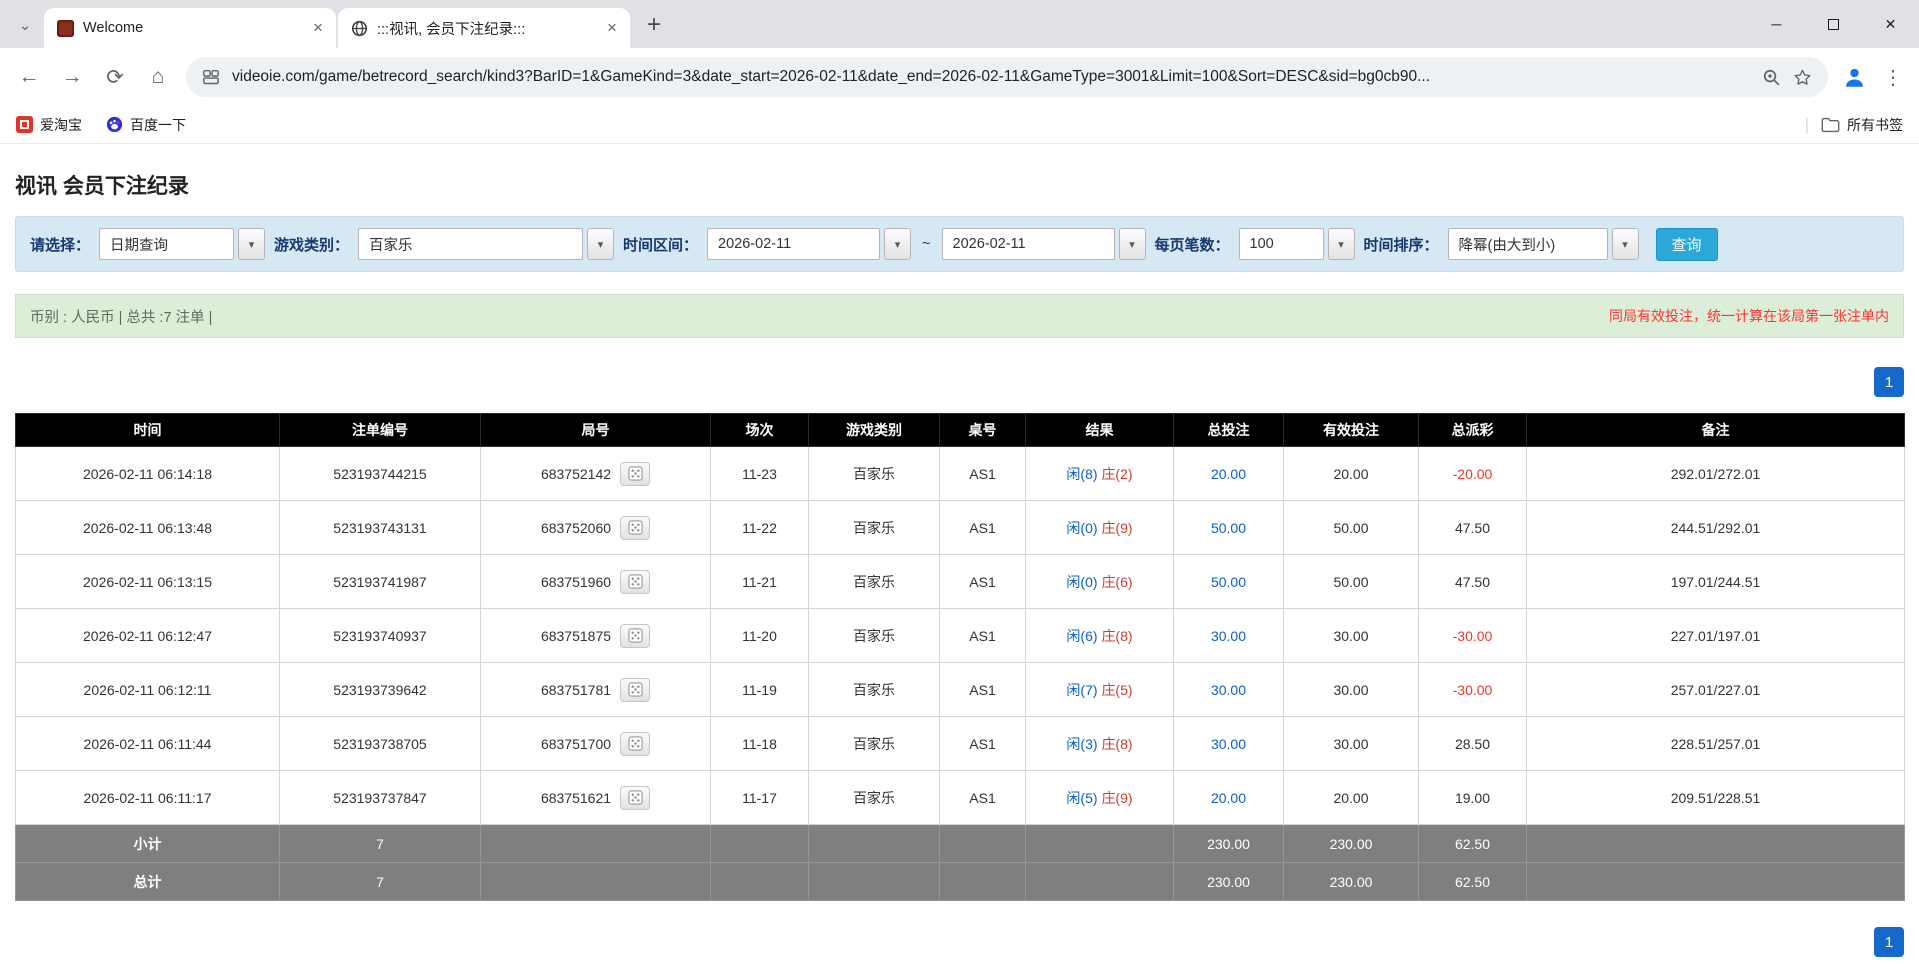 This screenshot has height=964, width=1919. I want to click on game-kind-value: 百家乐, so click(471, 244).